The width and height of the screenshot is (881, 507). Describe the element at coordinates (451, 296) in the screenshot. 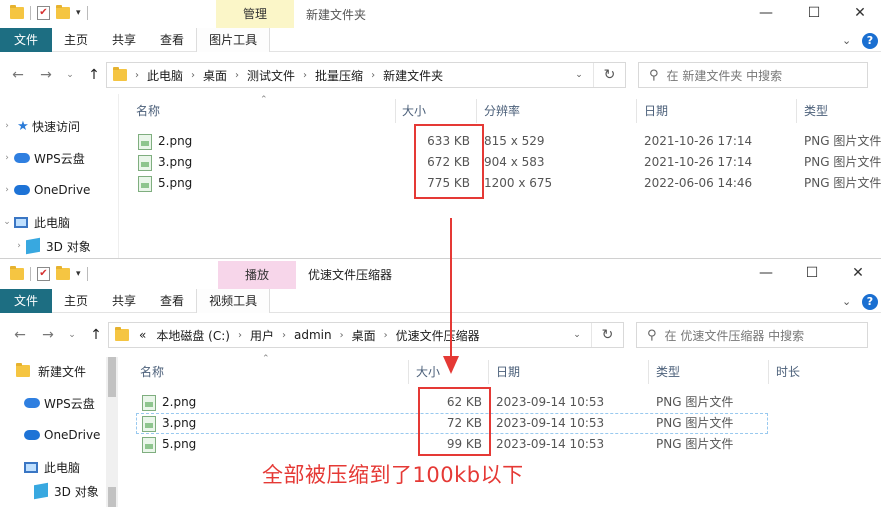

I see `annotation-arrow` at that location.